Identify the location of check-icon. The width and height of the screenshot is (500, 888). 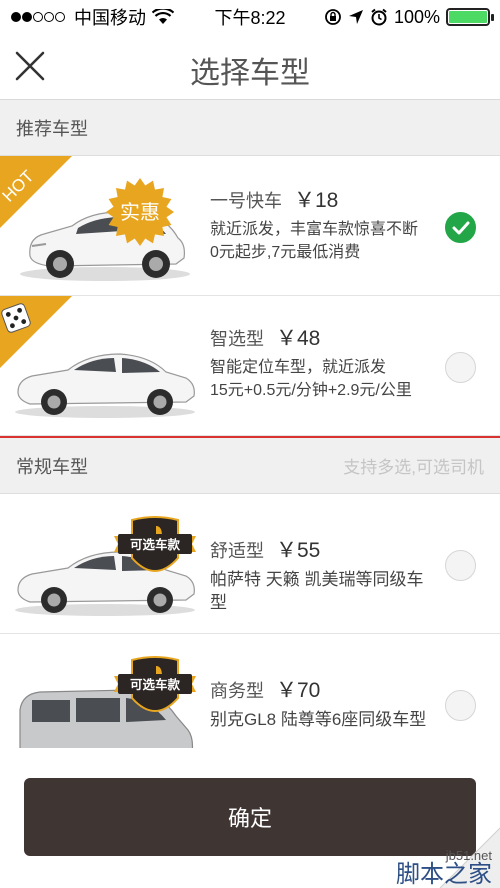
(460, 227).